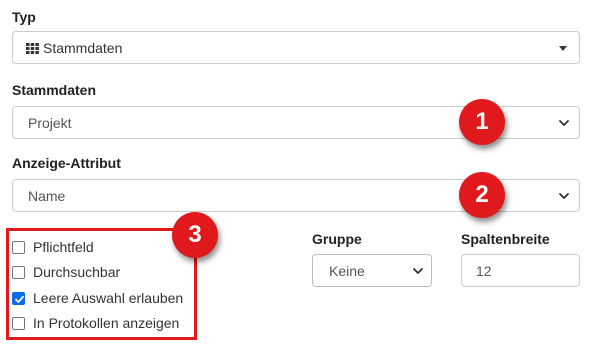 The height and width of the screenshot is (348, 591). I want to click on typ-label: Typ, so click(24, 17).